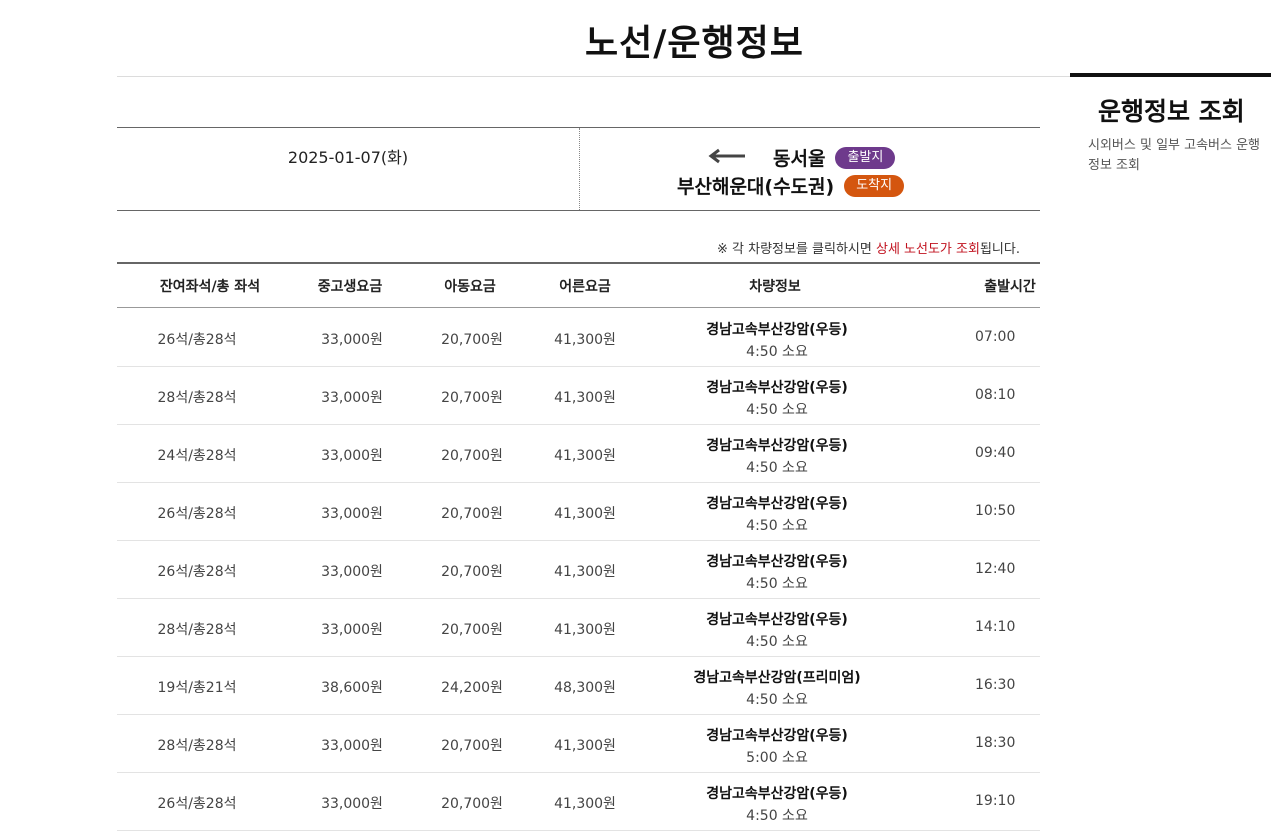  I want to click on header-bus: 차량정보, so click(775, 287).